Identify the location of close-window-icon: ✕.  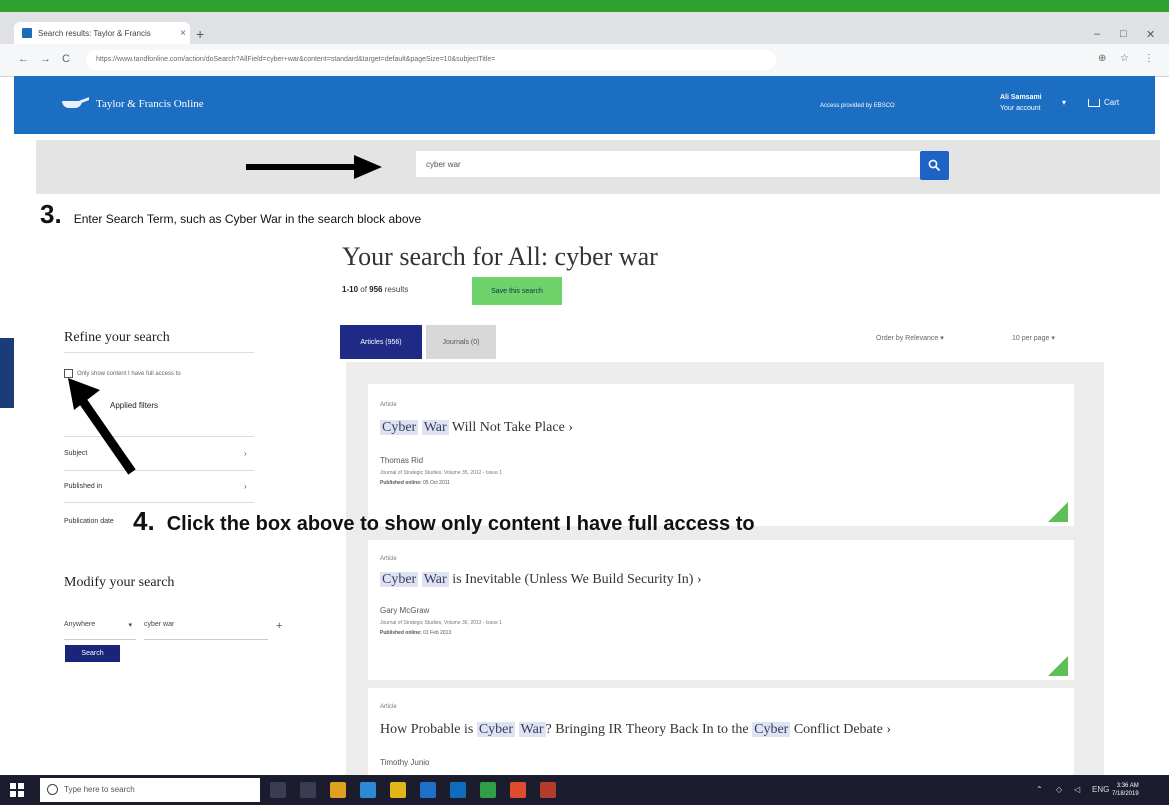
(1150, 34).